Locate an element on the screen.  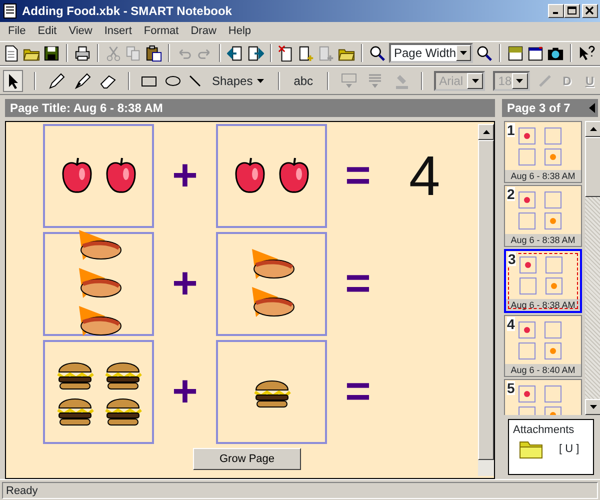
page-sorter-header: Page 3 of 7 is located at coordinates (550, 108).